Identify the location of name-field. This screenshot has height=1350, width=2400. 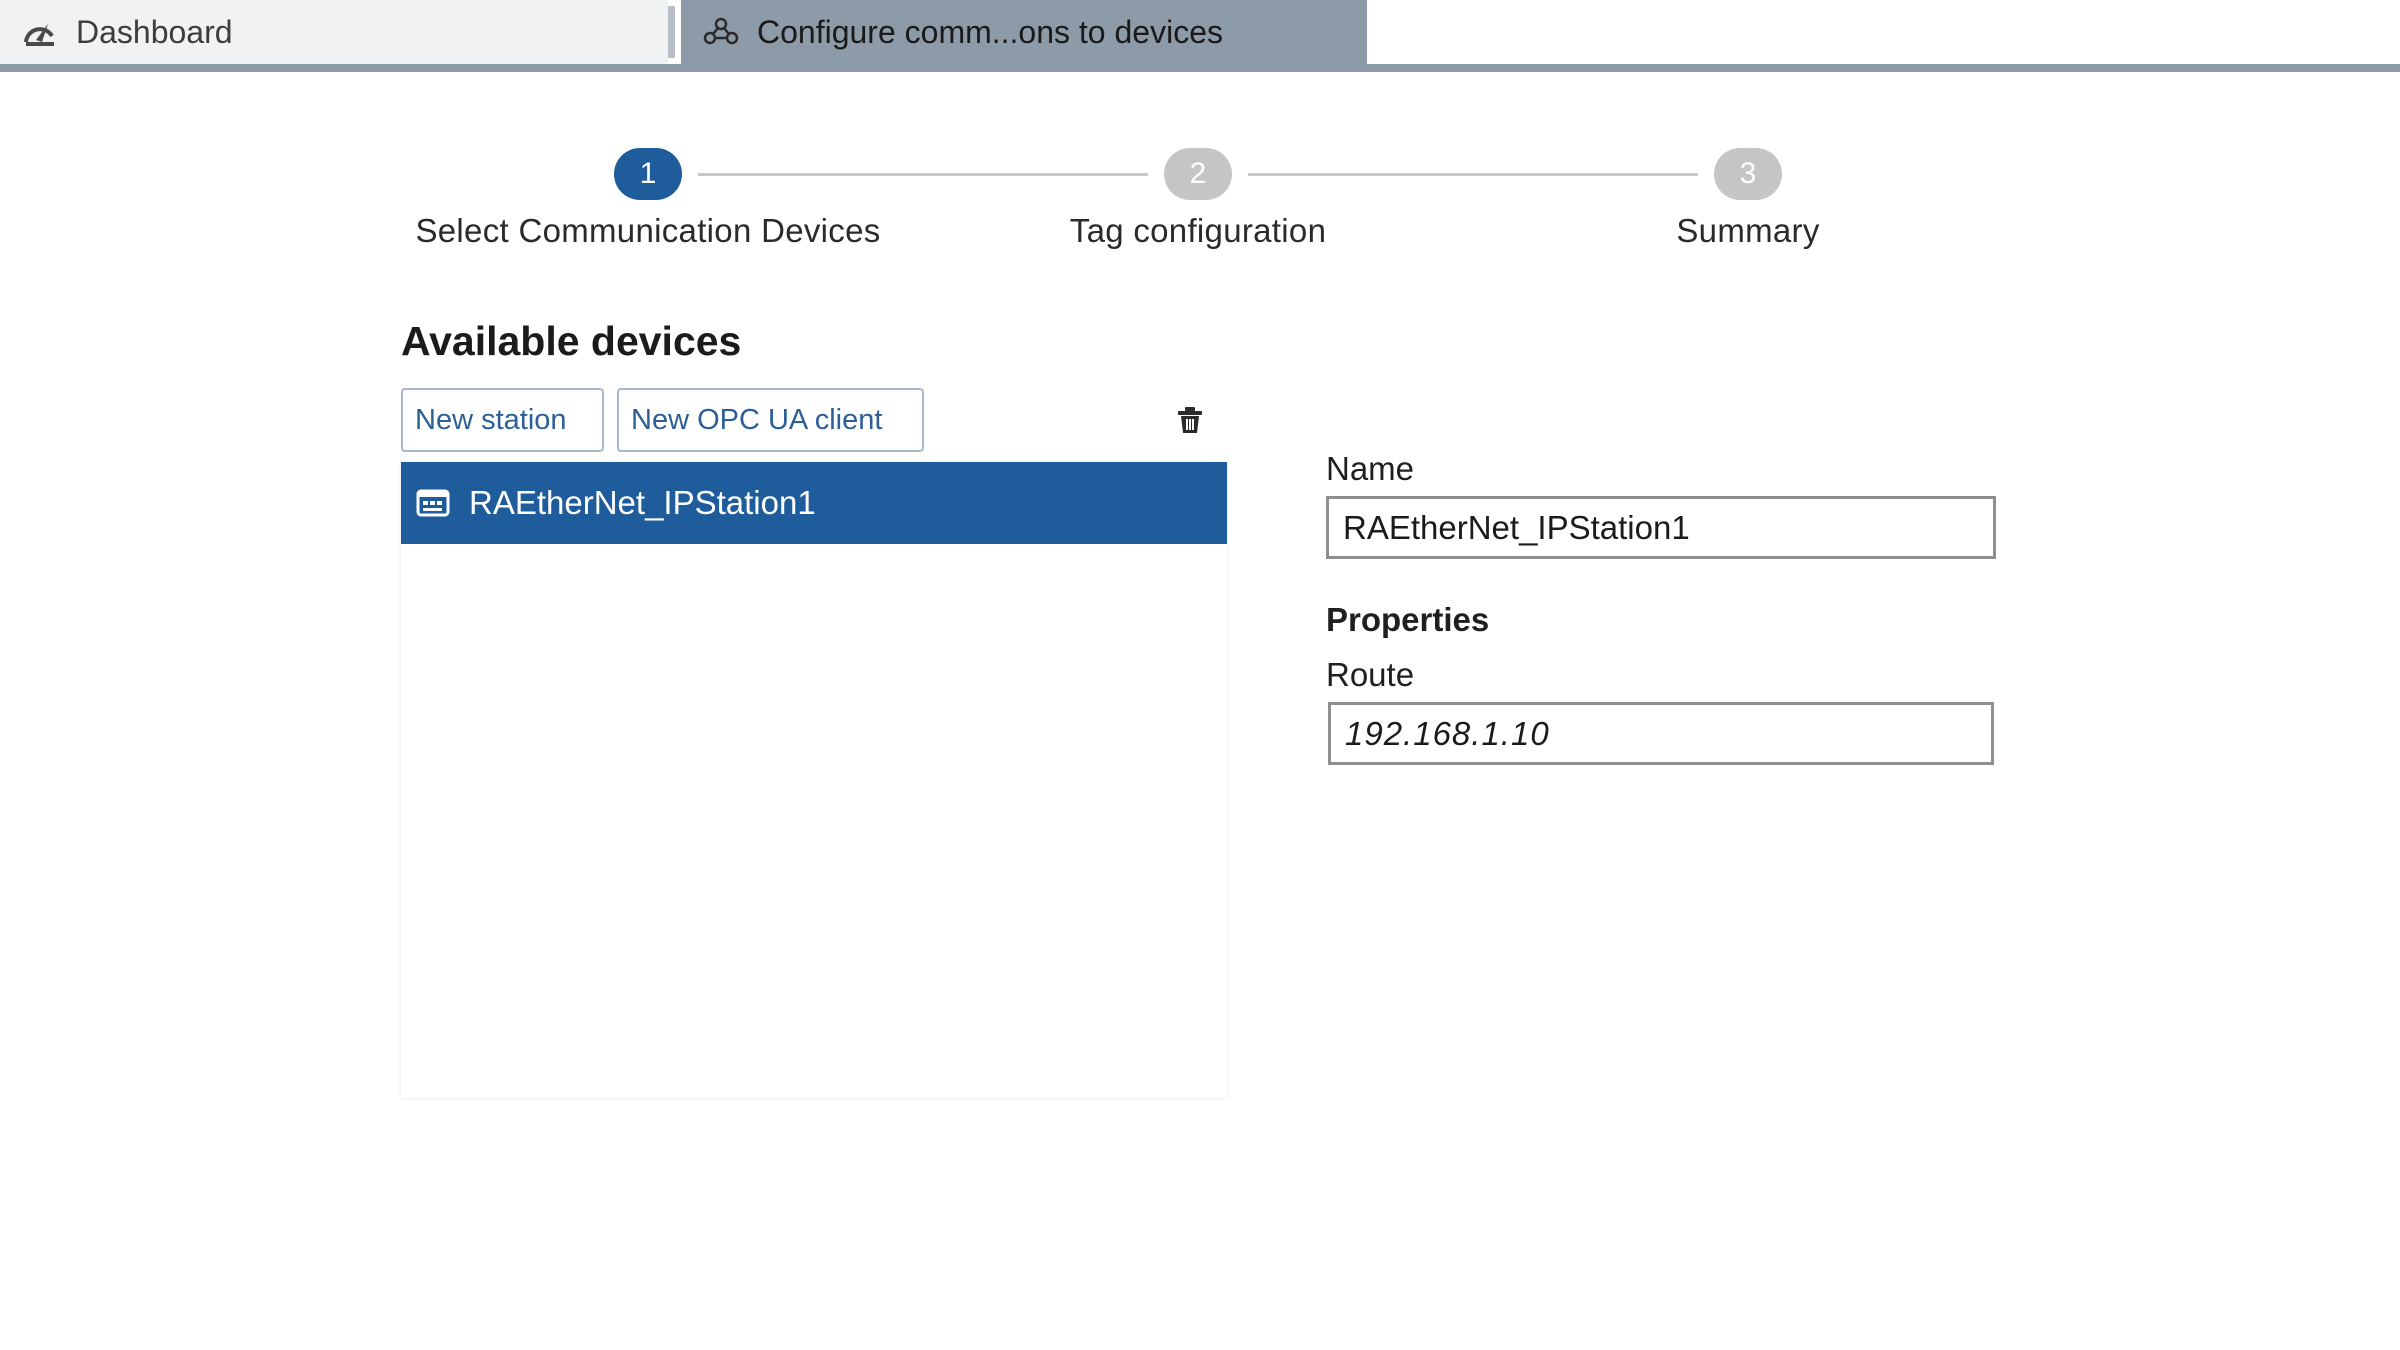
(1661, 527).